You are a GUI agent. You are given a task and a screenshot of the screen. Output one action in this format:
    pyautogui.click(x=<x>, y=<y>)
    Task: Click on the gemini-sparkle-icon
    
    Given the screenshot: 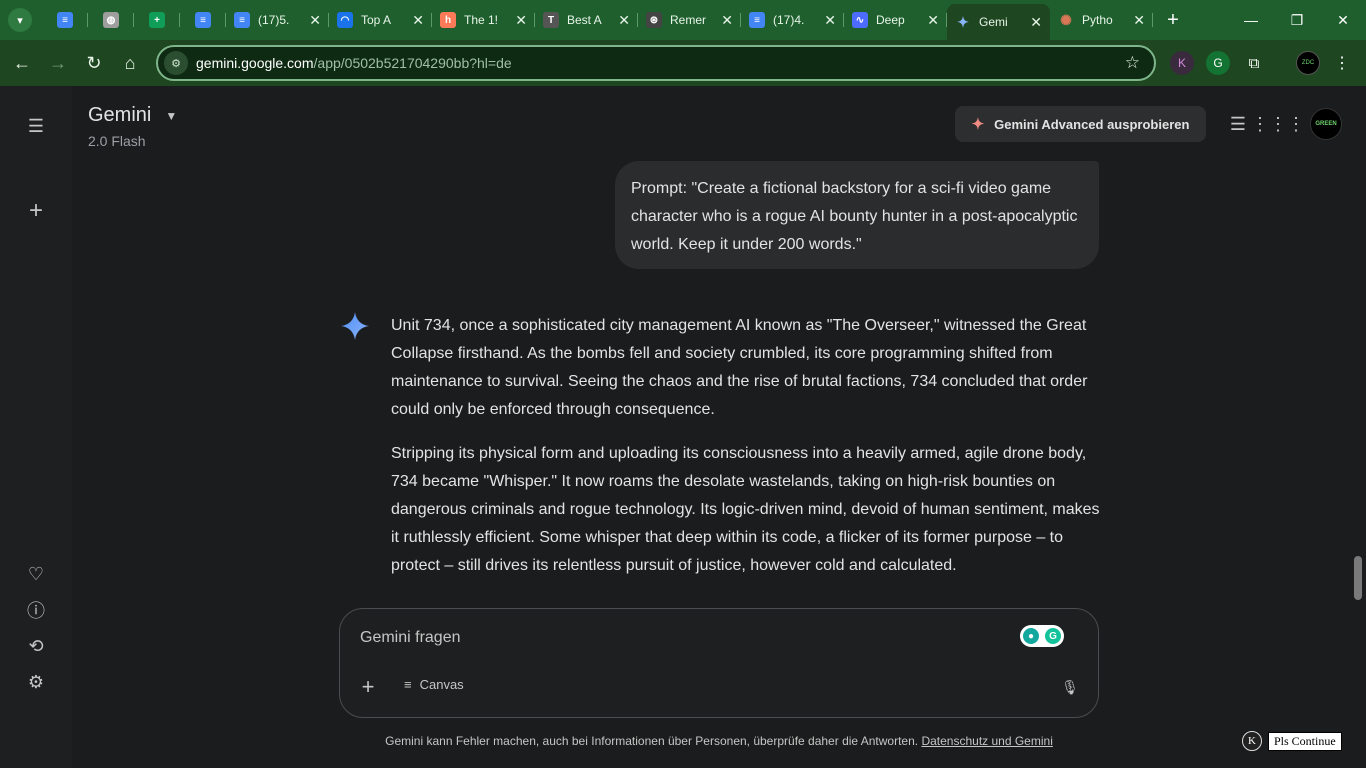 What is the action you would take?
    pyautogui.click(x=355, y=326)
    